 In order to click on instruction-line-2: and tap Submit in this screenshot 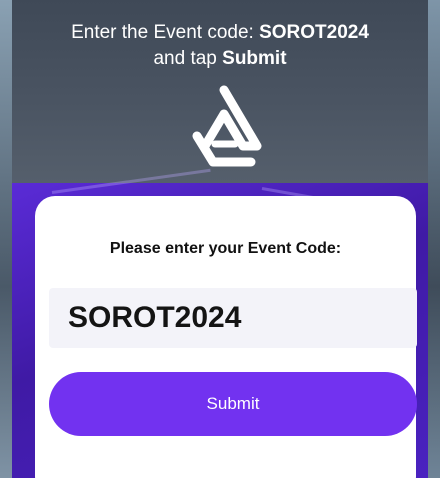, I will do `click(220, 59)`.